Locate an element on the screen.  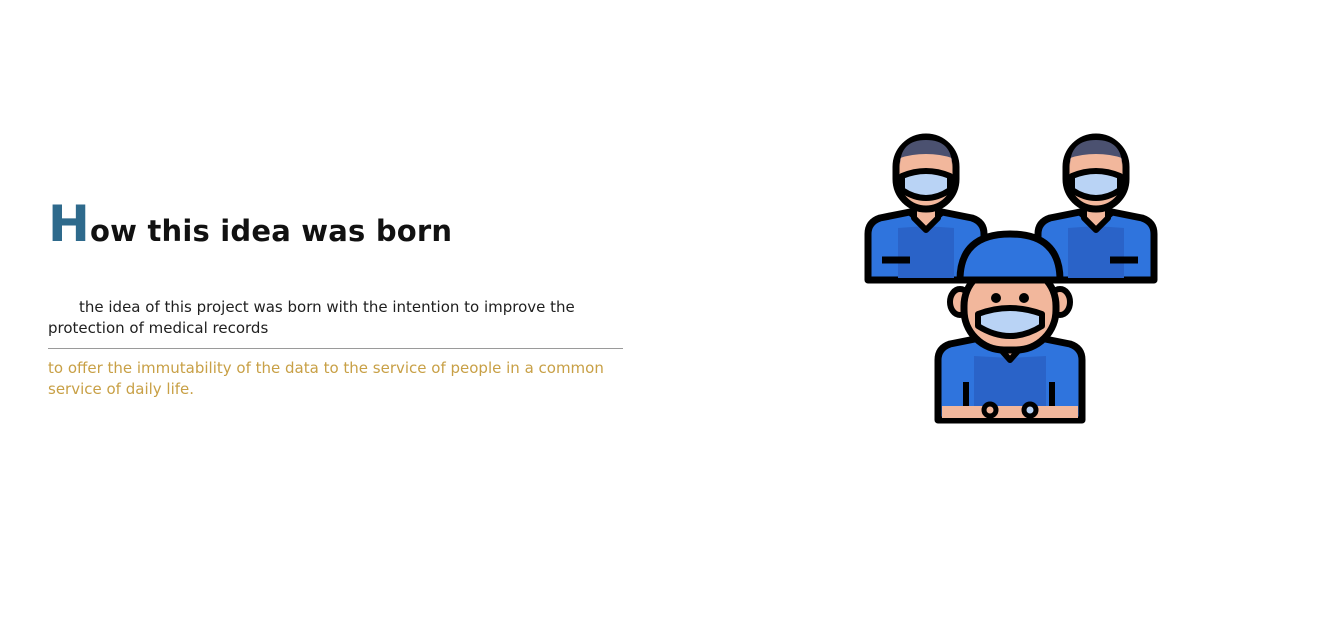
heading-rest: ow this idea was born is located at coordinates (271, 231).